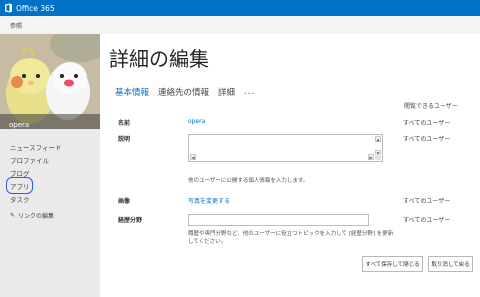 The image size is (480, 297). What do you see at coordinates (193, 157) in the screenshot?
I see `scroll-left-arrow-icon: ◀` at bounding box center [193, 157].